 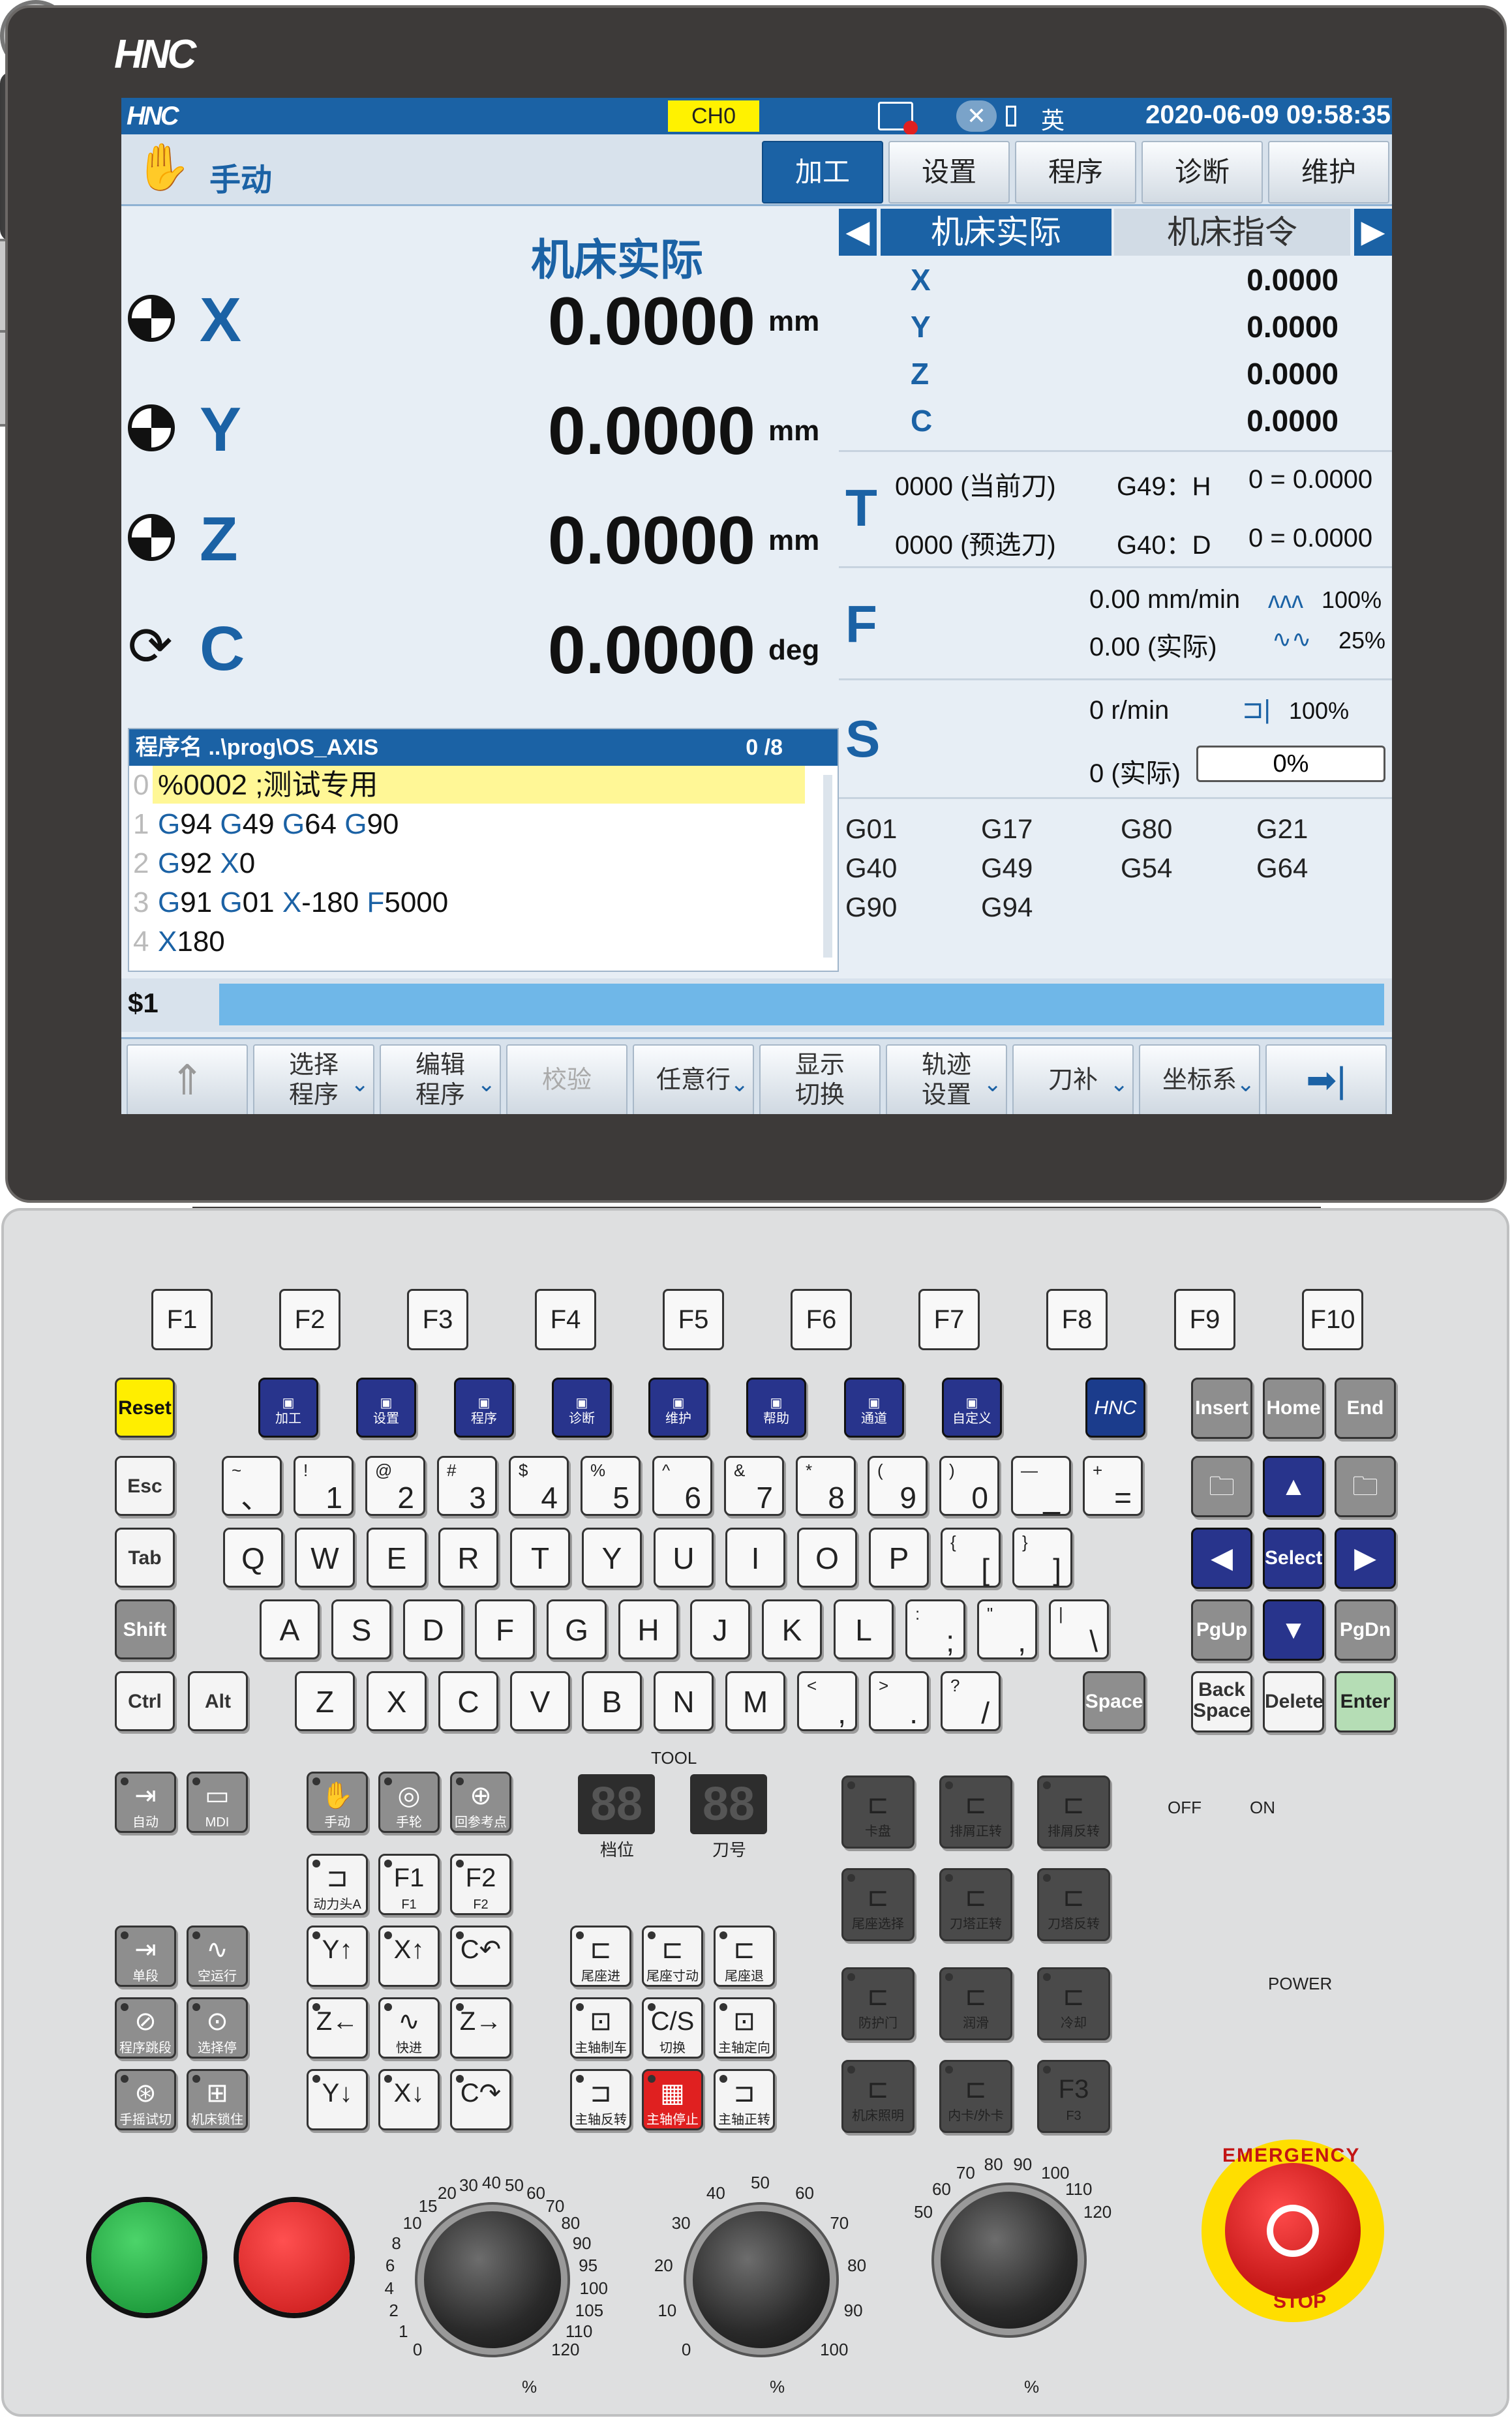 What do you see at coordinates (858, 233) in the screenshot?
I see `prev-page-icon: ◀` at bounding box center [858, 233].